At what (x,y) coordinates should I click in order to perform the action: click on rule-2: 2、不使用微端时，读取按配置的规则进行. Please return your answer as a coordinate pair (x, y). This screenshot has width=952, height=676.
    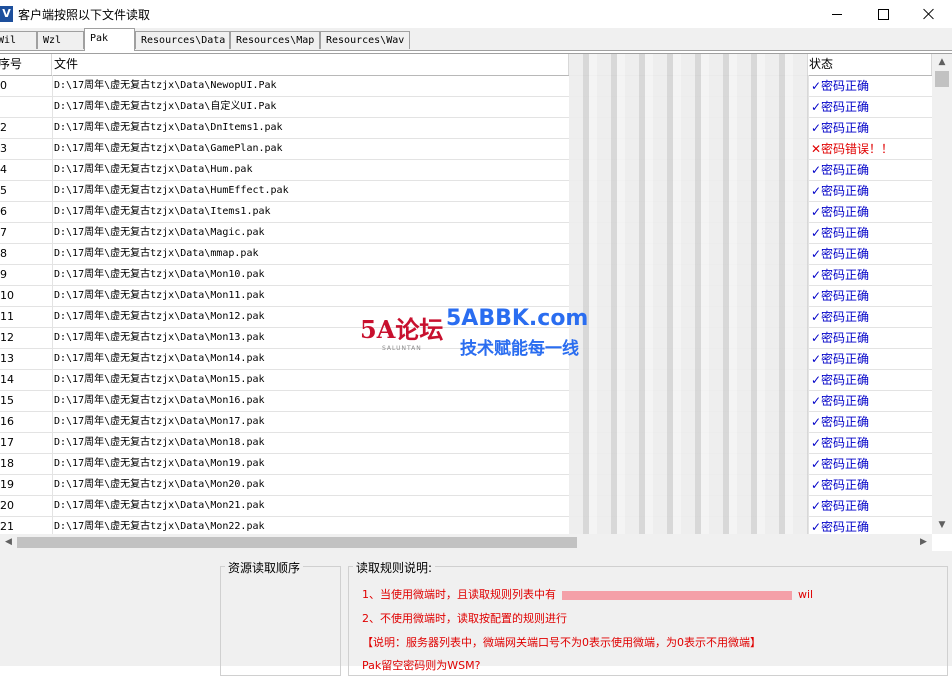
    Looking at the image, I should click on (464, 618).